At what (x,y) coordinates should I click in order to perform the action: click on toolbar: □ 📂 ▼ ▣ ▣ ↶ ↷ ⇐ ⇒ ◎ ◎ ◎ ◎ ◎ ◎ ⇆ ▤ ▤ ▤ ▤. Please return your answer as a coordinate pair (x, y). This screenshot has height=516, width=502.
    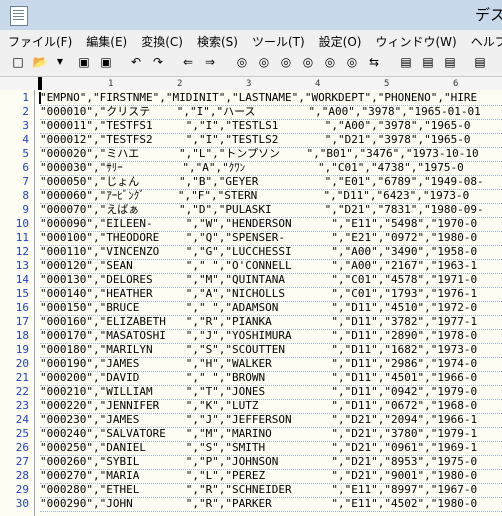
    Looking at the image, I should click on (251, 63).